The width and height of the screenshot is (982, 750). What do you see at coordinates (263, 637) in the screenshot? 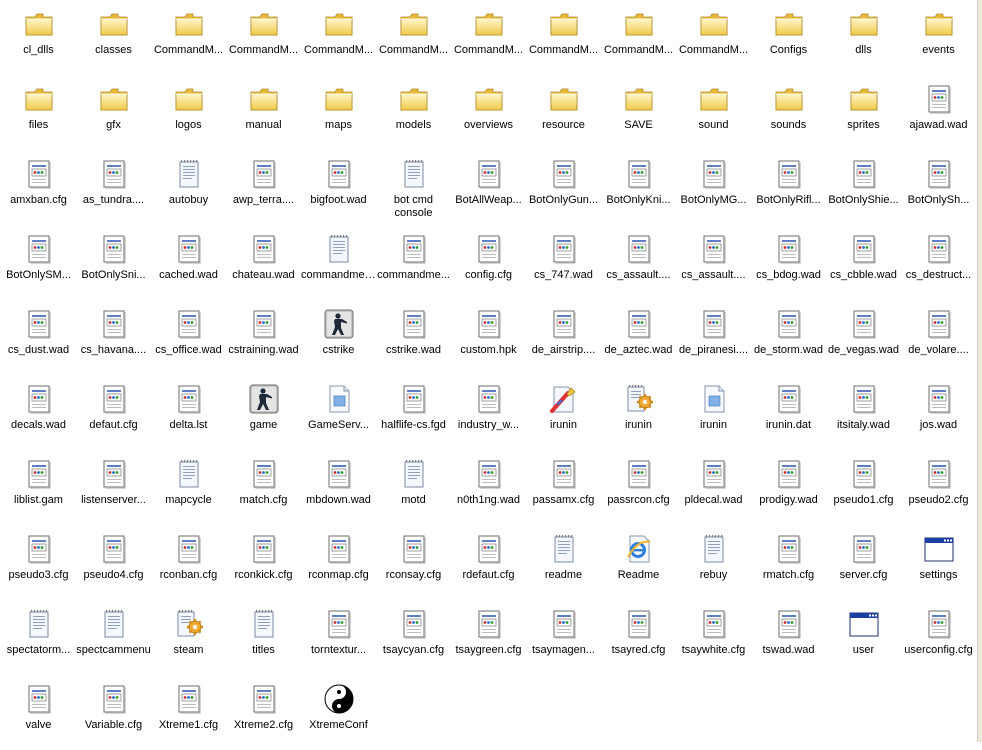
I see `file-item: titles` at bounding box center [263, 637].